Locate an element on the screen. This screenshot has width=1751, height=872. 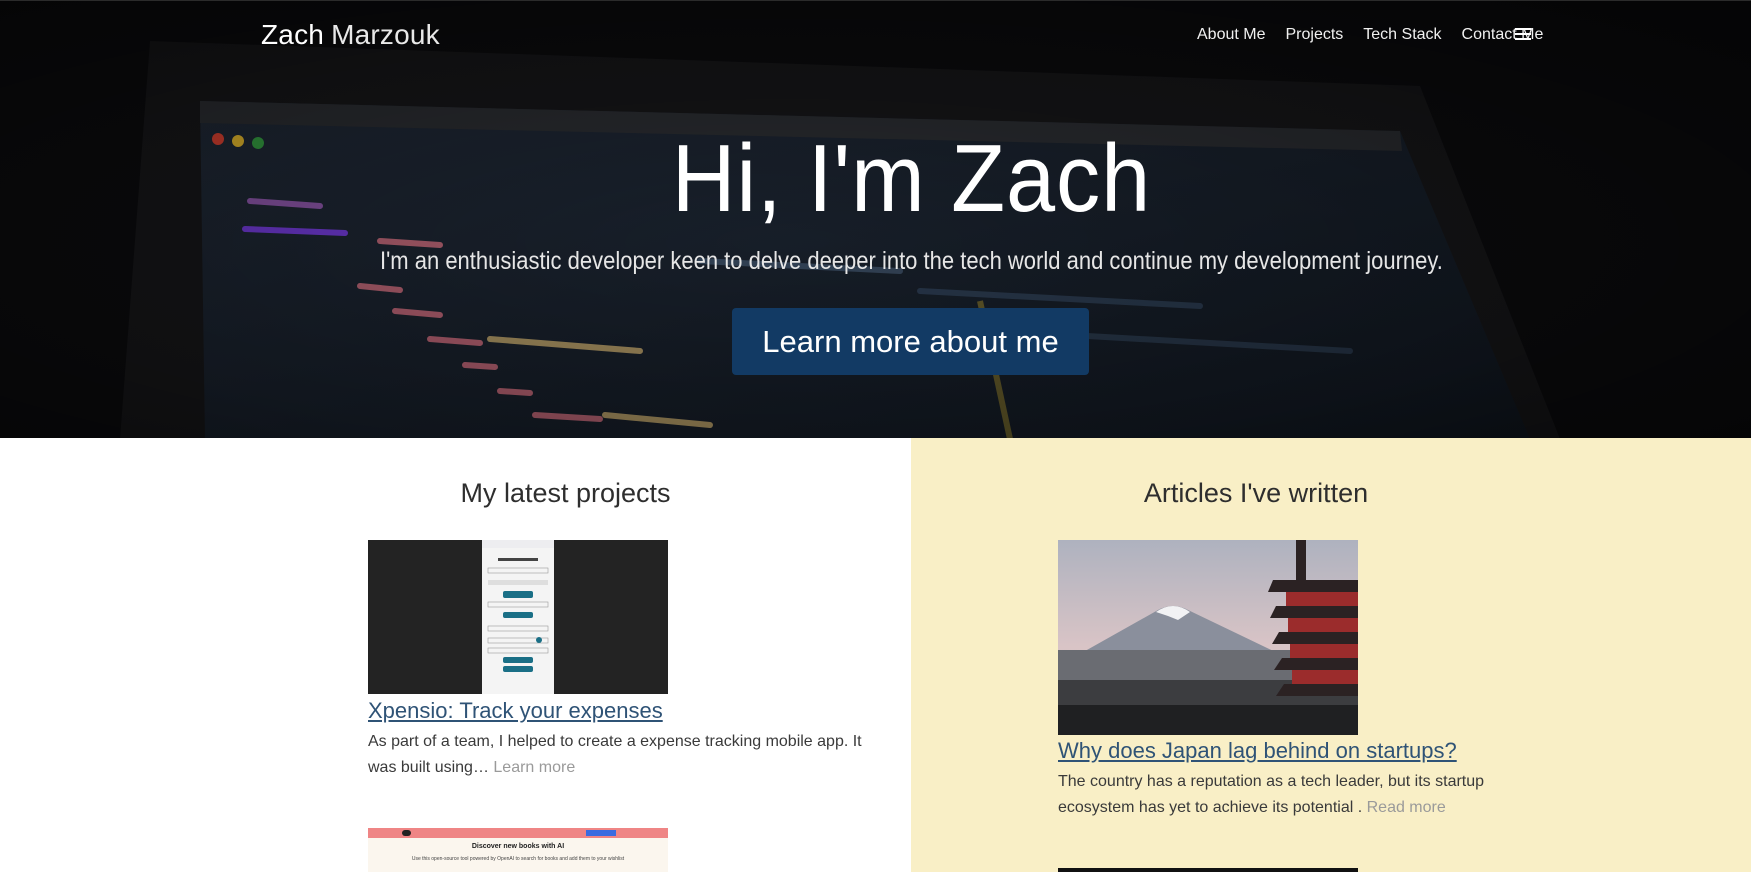
thumbnail-logo is located at coordinates (406, 833).